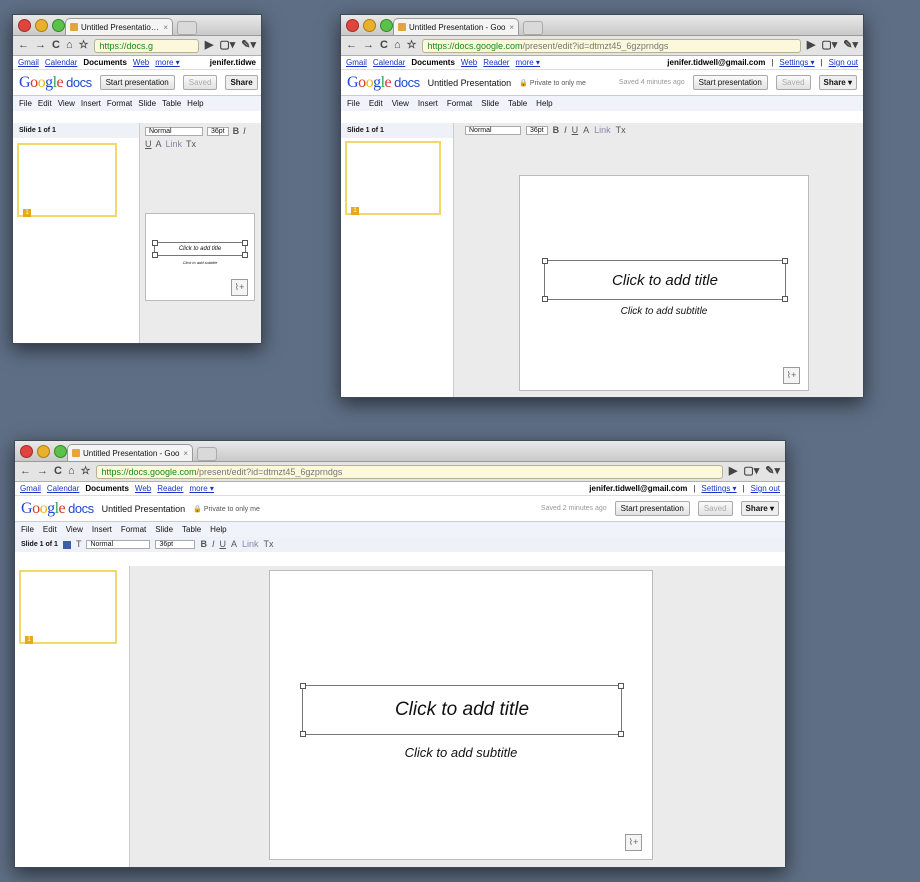 This screenshot has width=920, height=882. What do you see at coordinates (575, 130) in the screenshot?
I see `underline-button: U` at bounding box center [575, 130].